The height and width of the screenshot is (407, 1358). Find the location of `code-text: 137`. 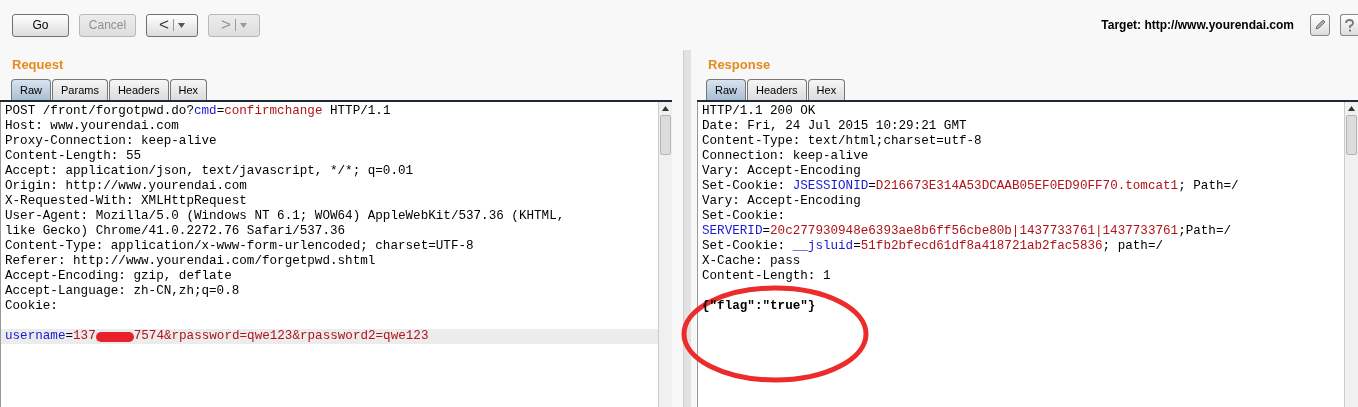

code-text: 137 is located at coordinates (84, 336).